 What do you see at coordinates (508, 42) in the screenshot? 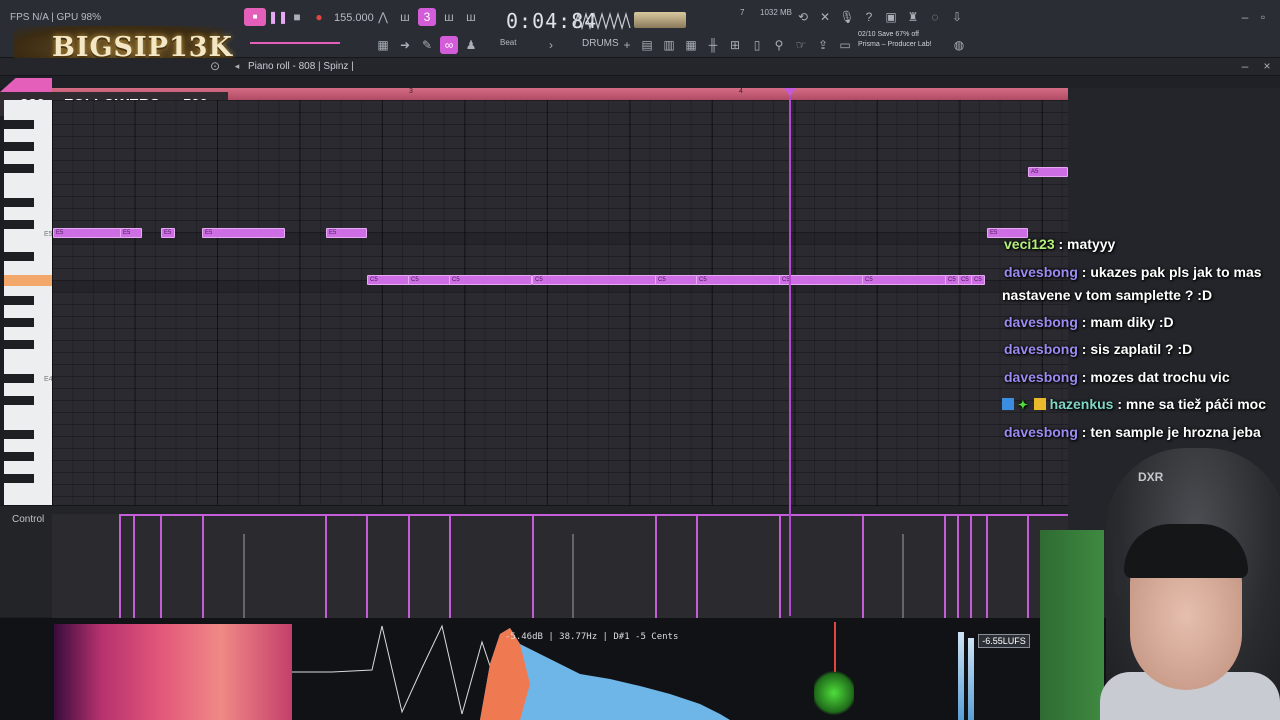
I see `pattern-selector: Beat` at bounding box center [508, 42].